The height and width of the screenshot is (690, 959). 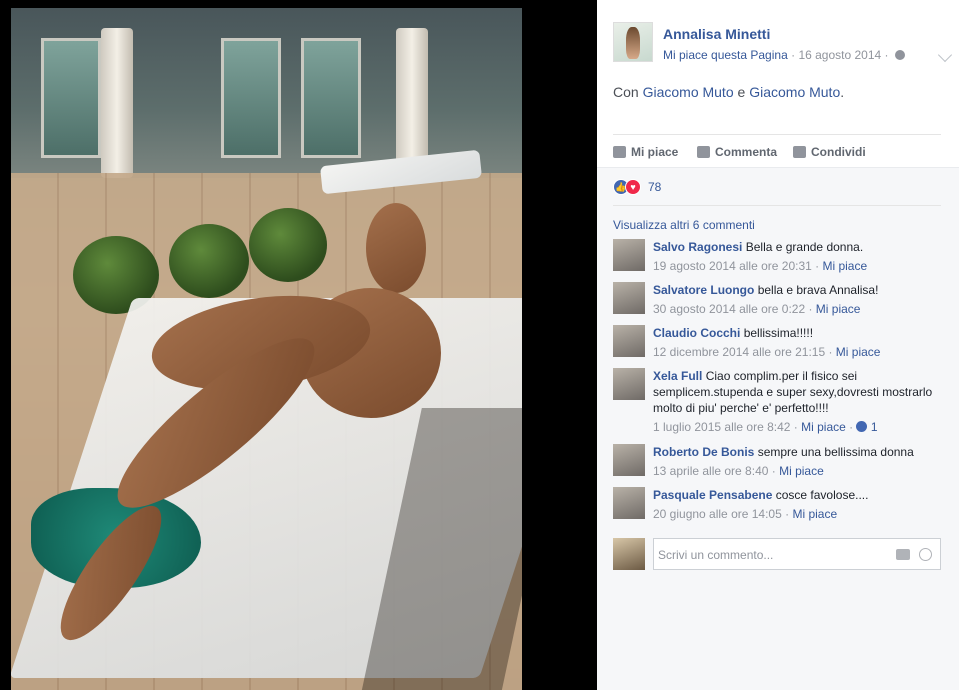 I want to click on share-icon, so click(x=799, y=152).